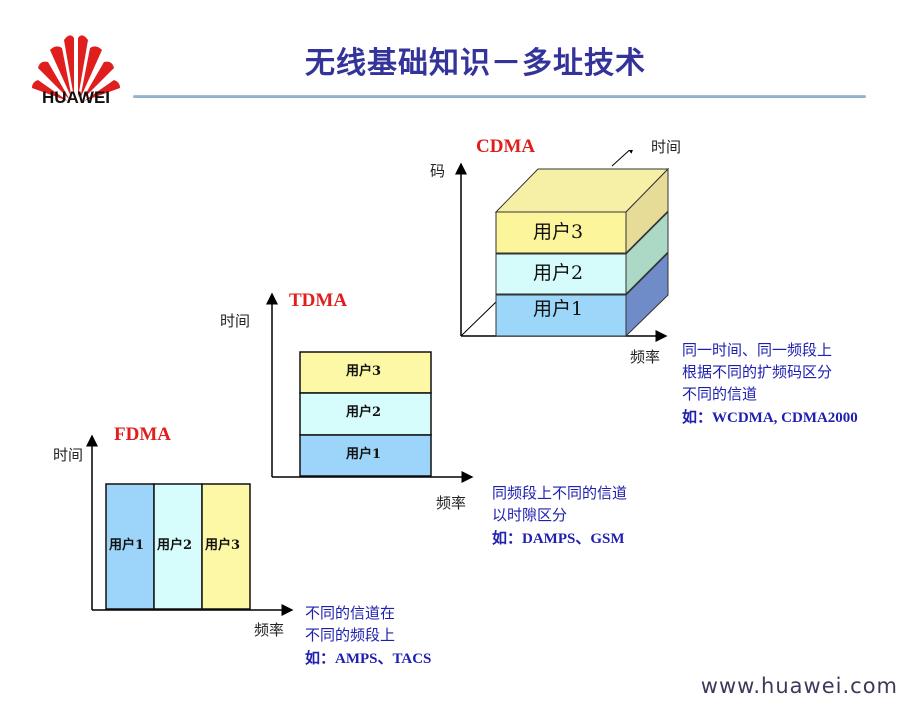 The height and width of the screenshot is (710, 920). What do you see at coordinates (799, 686) in the screenshot?
I see `footer-url: www.huawei.com` at bounding box center [799, 686].